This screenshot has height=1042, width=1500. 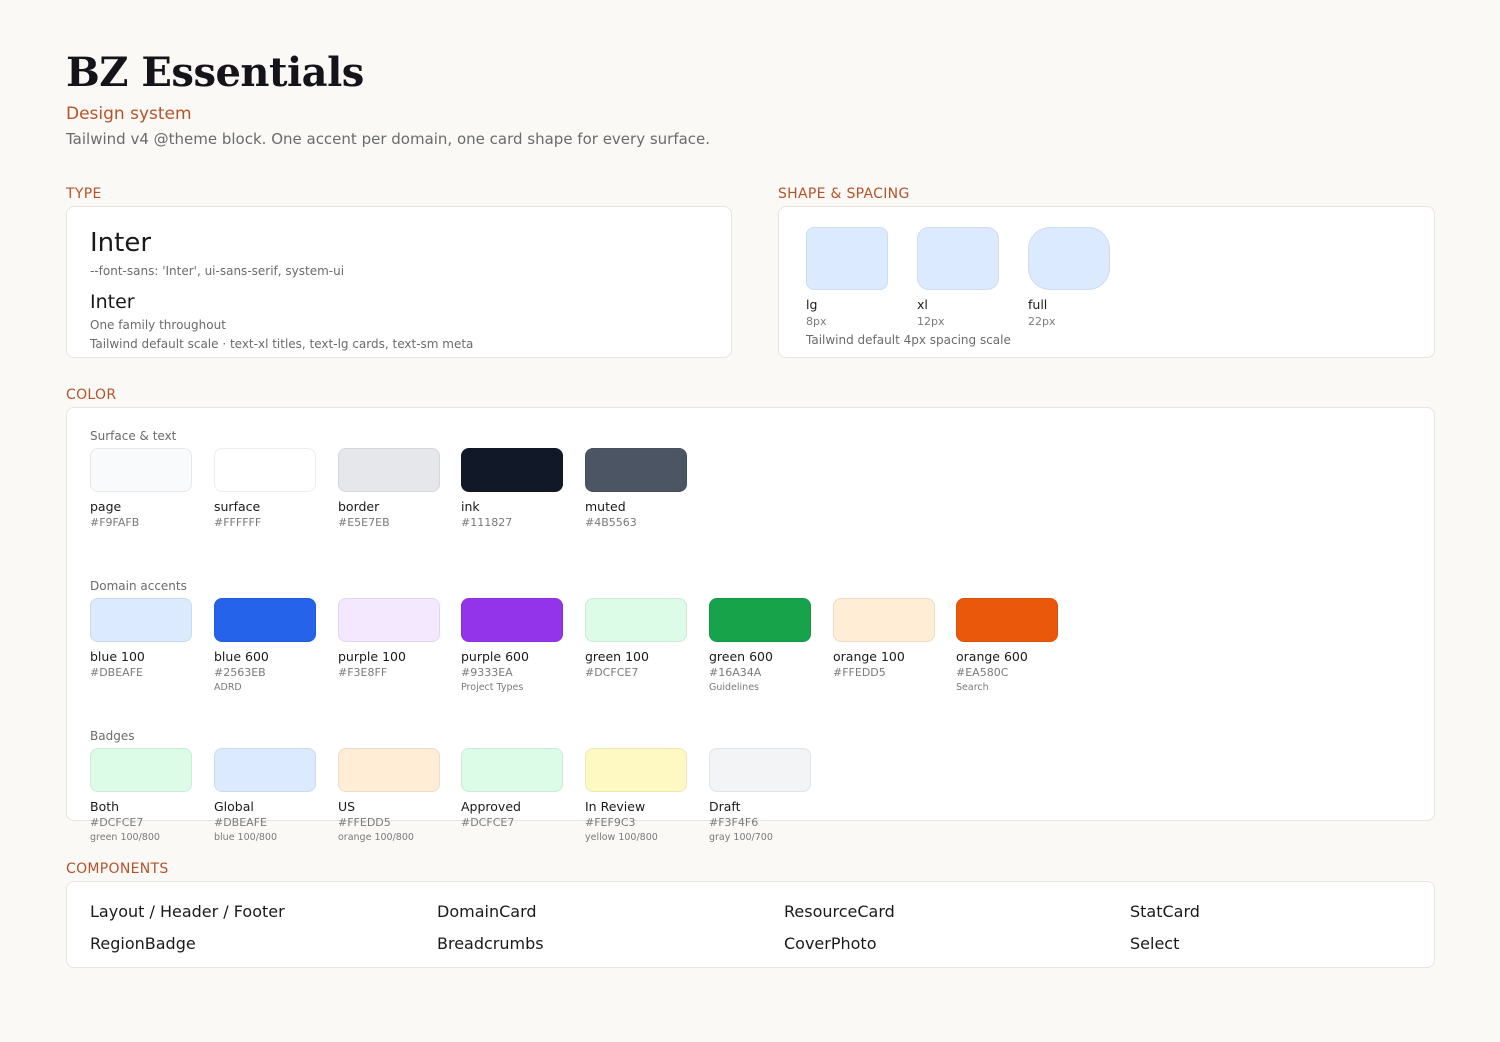 What do you see at coordinates (117, 656) in the screenshot?
I see `color-swatch-name: blue 100` at bounding box center [117, 656].